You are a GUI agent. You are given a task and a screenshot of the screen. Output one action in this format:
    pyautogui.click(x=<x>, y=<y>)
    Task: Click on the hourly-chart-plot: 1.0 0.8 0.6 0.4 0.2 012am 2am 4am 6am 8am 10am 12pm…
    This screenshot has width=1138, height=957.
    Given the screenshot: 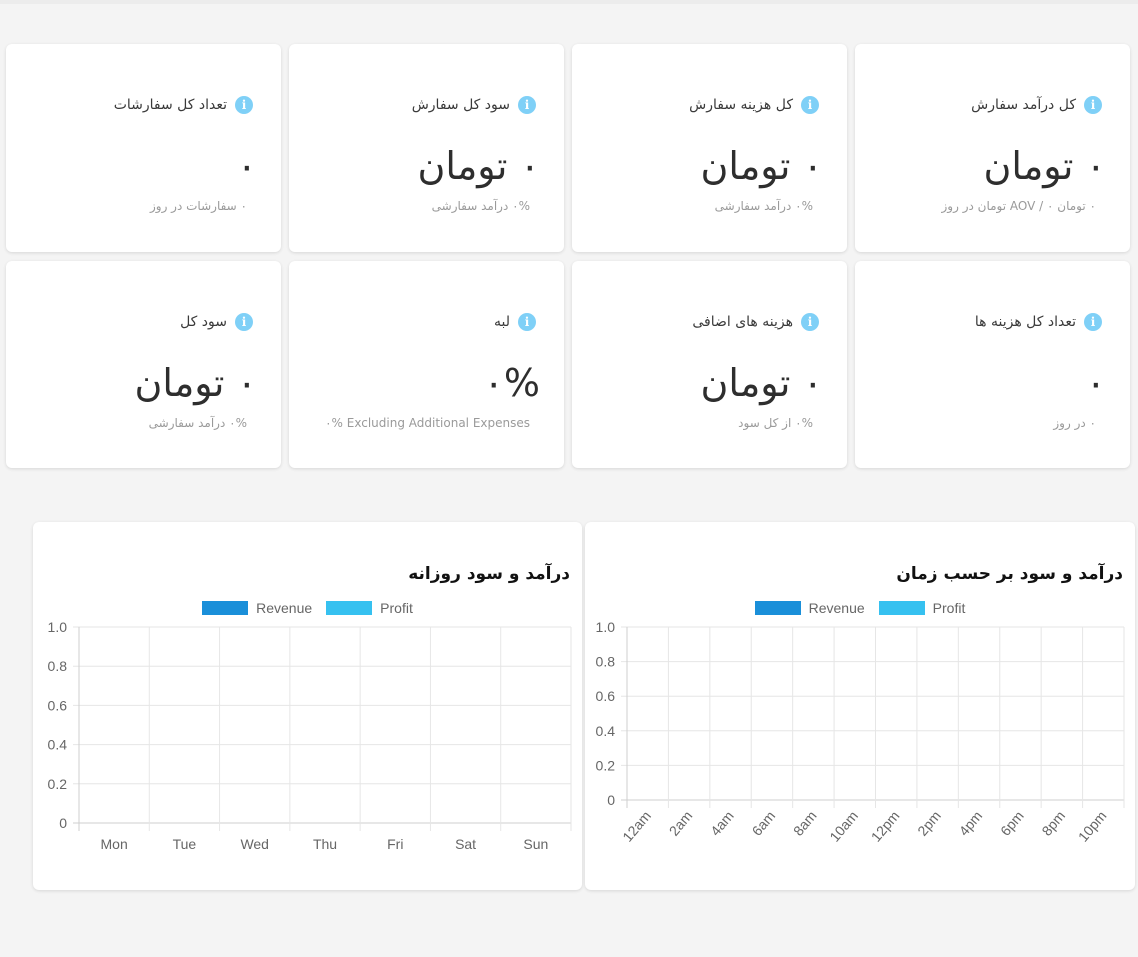 What is the action you would take?
    pyautogui.click(x=860, y=732)
    